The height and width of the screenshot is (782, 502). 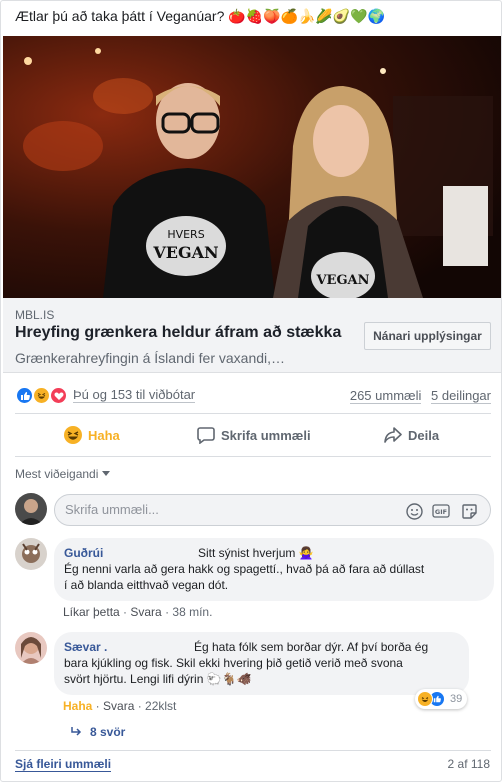 What do you see at coordinates (469, 511) in the screenshot?
I see `sticker-icon` at bounding box center [469, 511].